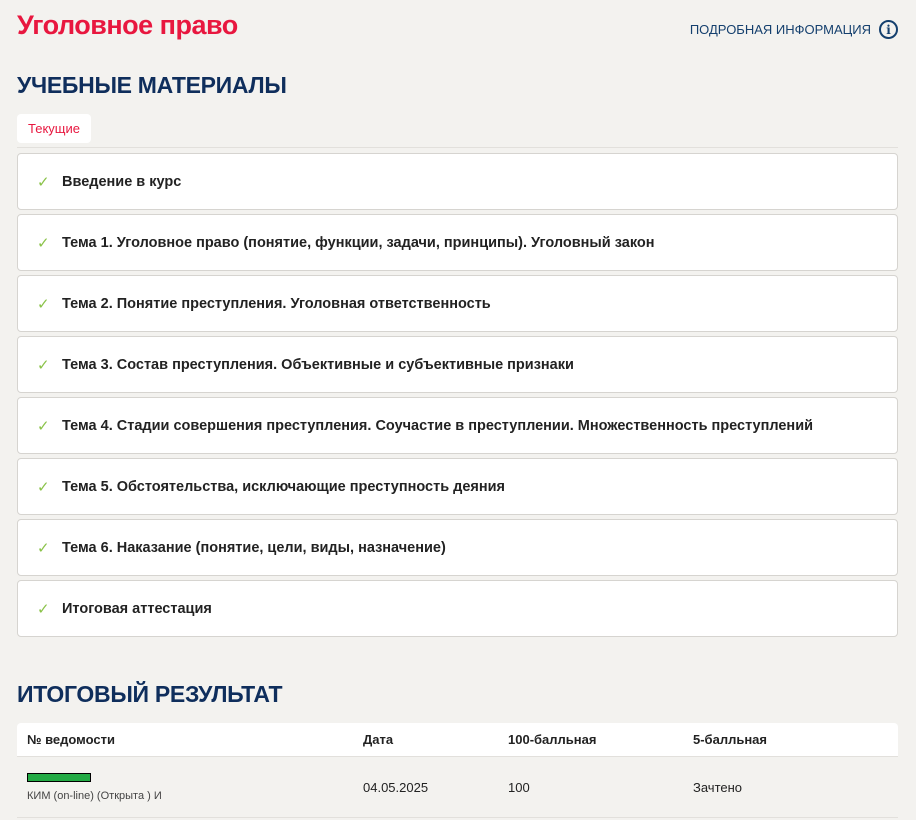 Image resolution: width=916 pixels, height=820 pixels. Describe the element at coordinates (152, 85) in the screenshot. I see `materials-heading: УЧЕБНЫЕ МАТЕРИАЛЫ` at that location.